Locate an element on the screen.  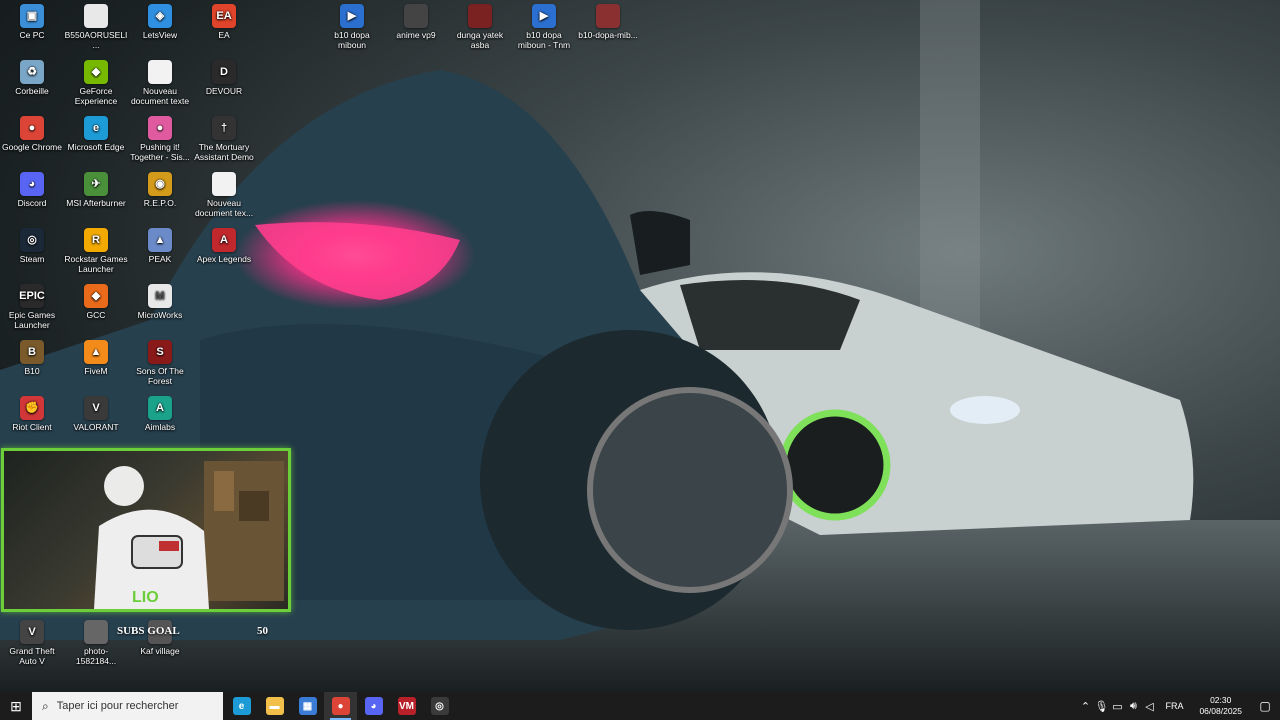
desktop-icon: e Microsoft Edge is located at coordinates (96, 134).